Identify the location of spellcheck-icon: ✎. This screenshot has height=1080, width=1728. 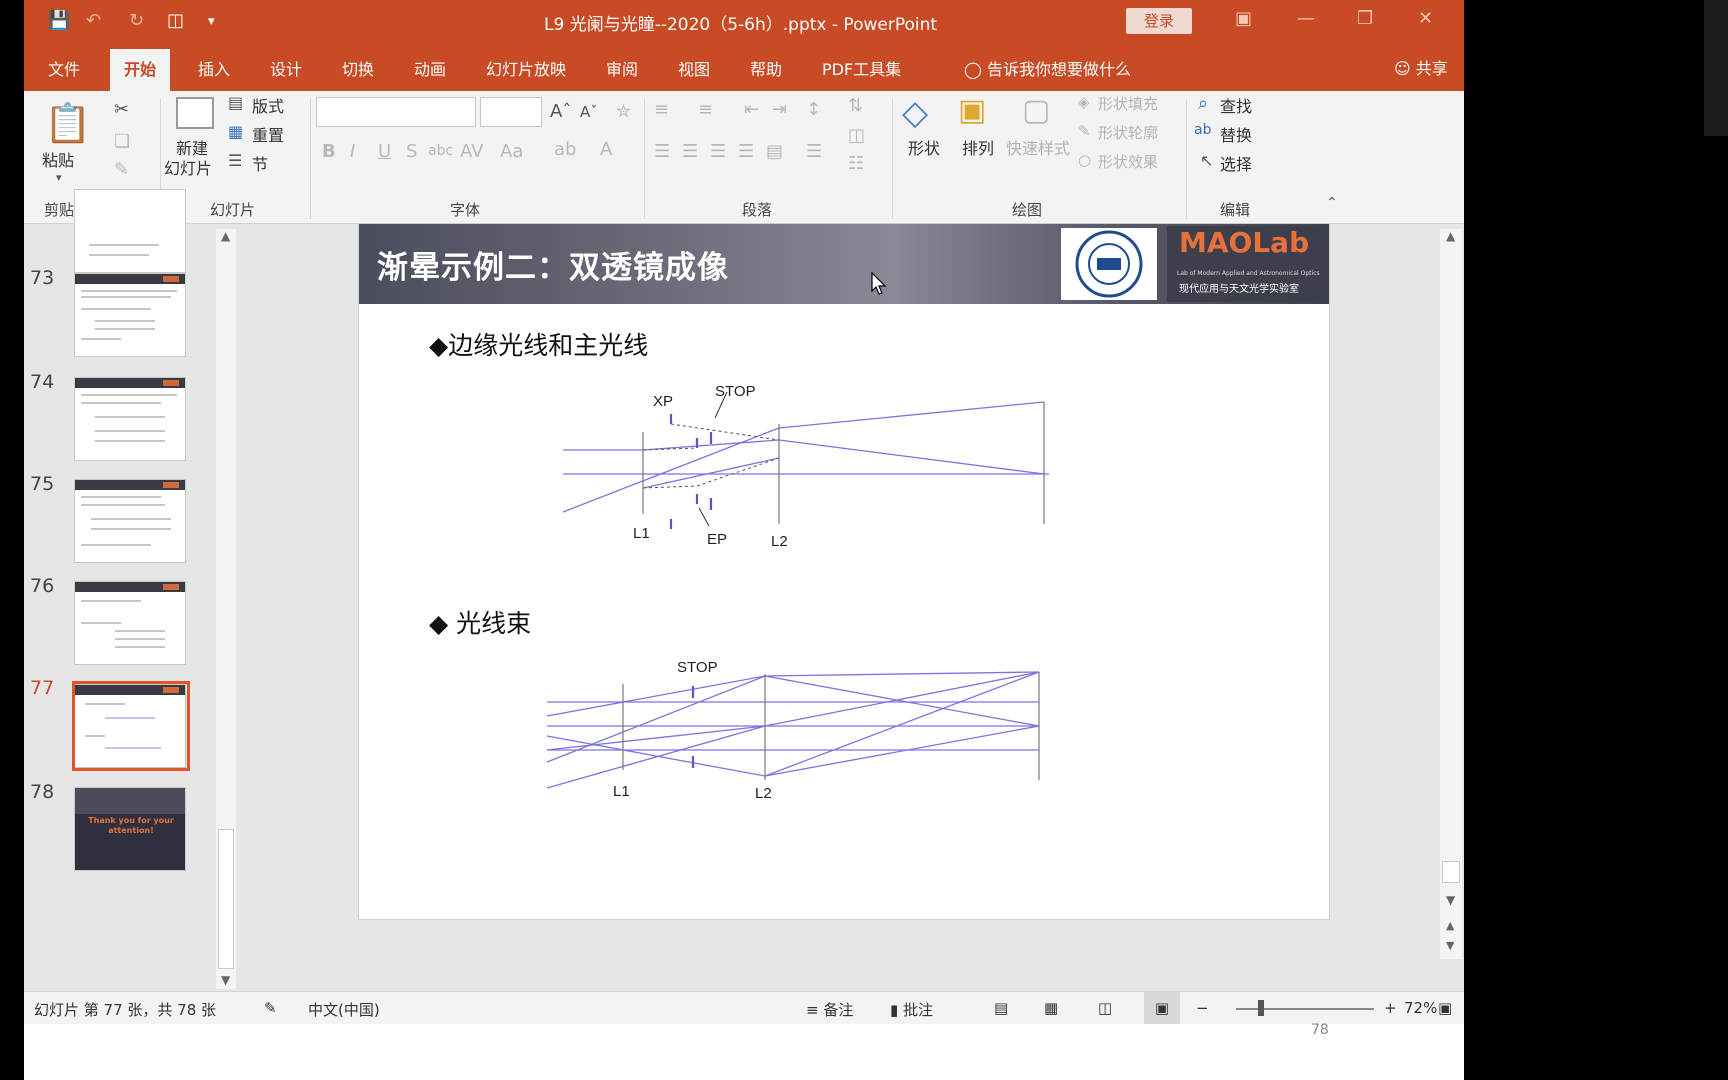
(270, 1008).